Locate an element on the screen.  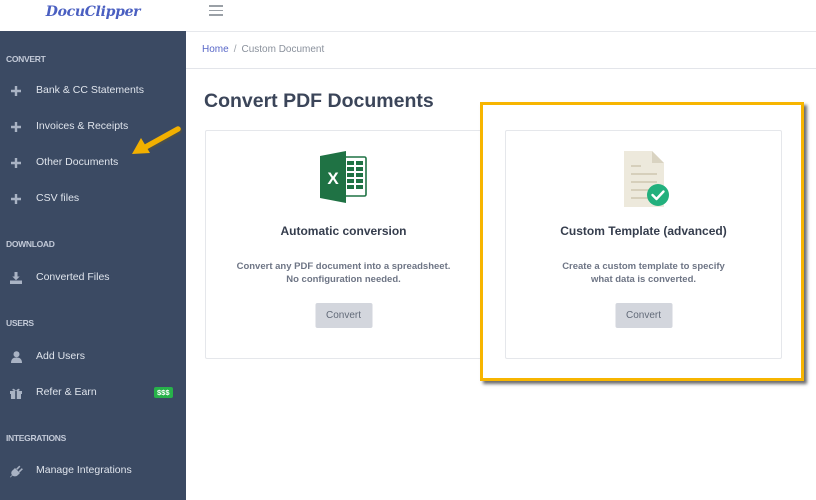
document-check-icon is located at coordinates (644, 179).